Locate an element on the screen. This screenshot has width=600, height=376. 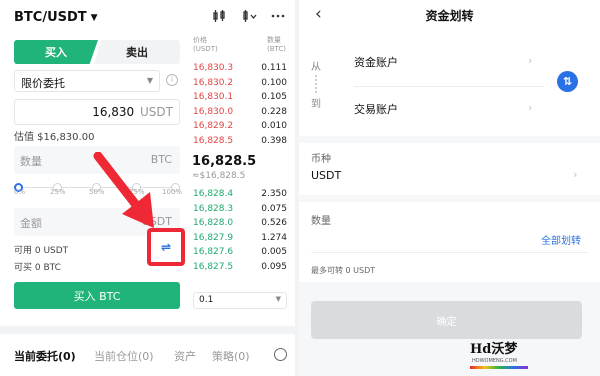
coin-value: USDT is located at coordinates (326, 175).